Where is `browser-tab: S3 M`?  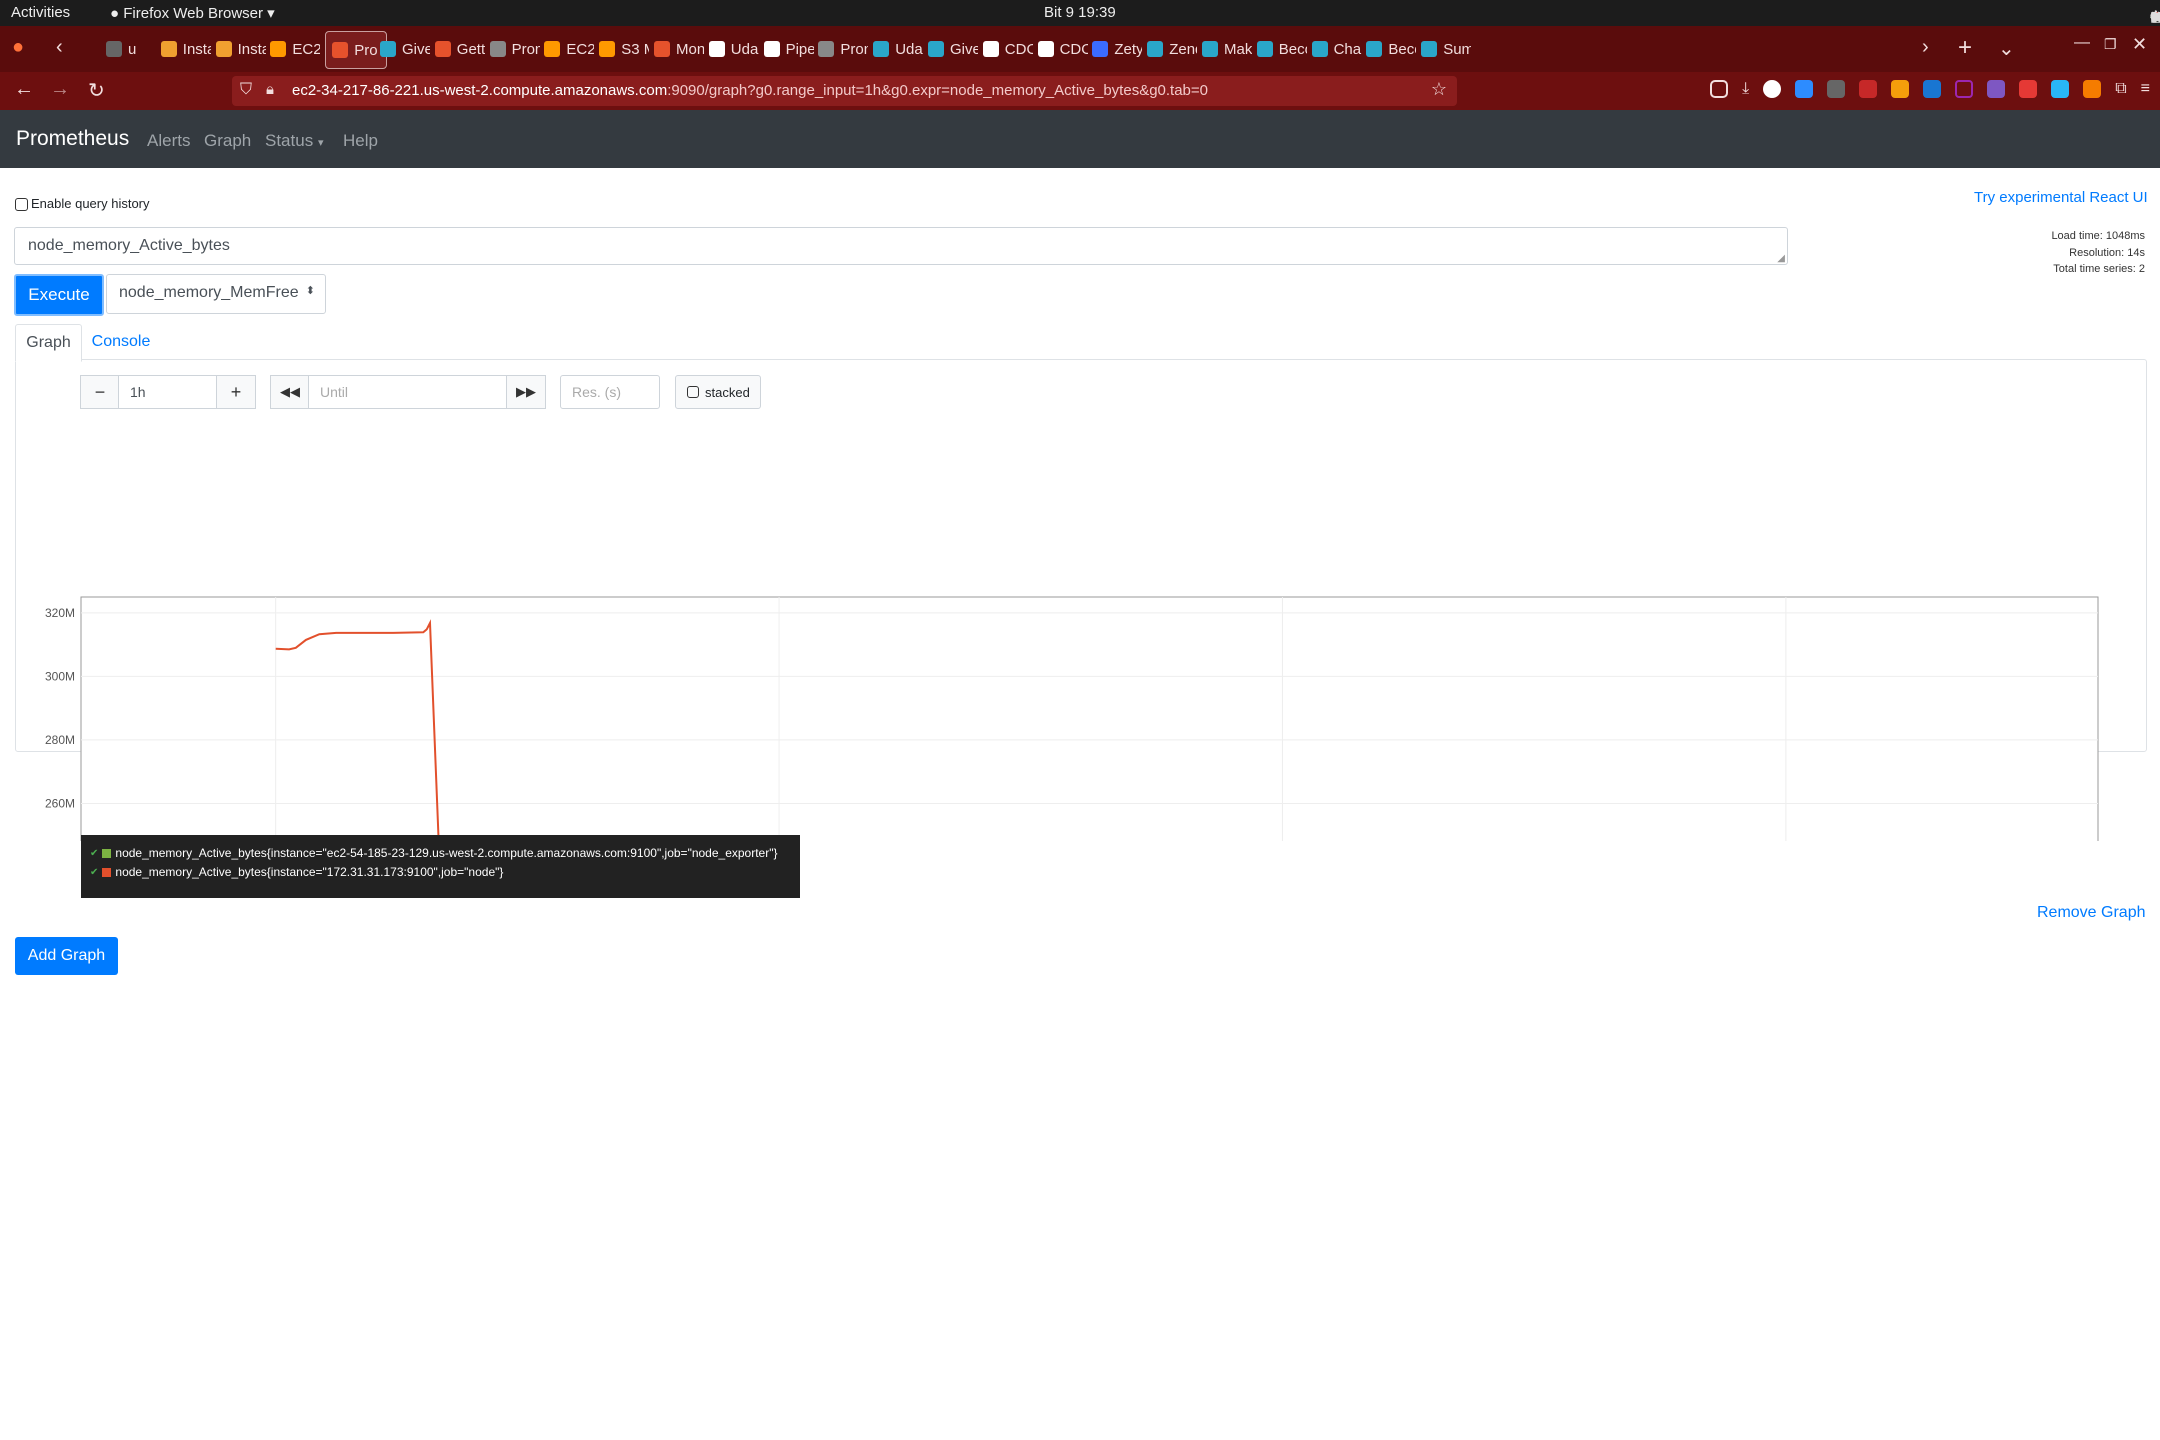 browser-tab: S3 M is located at coordinates (624, 49).